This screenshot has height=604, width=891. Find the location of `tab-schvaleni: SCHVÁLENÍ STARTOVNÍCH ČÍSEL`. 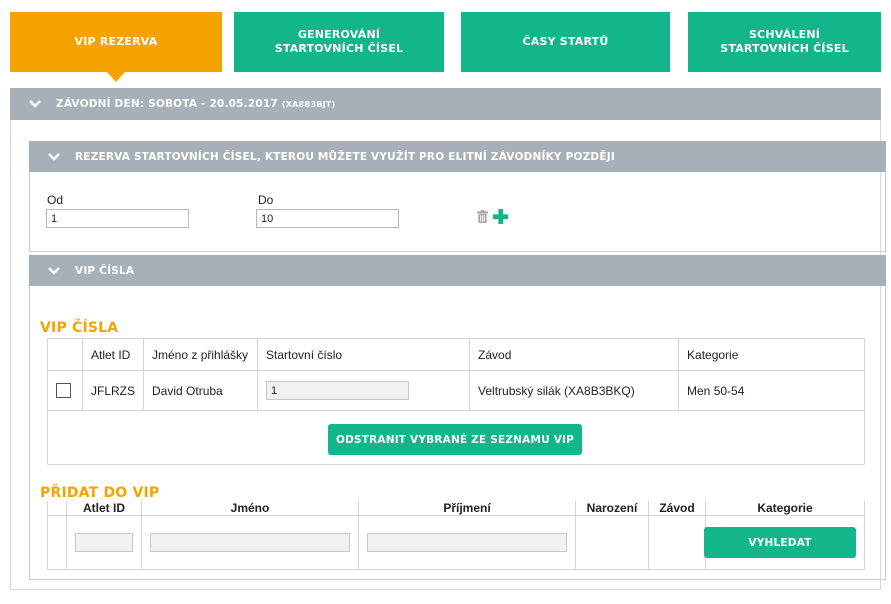

tab-schvaleni: SCHVÁLENÍ STARTOVNÍCH ČÍSEL is located at coordinates (784, 42).